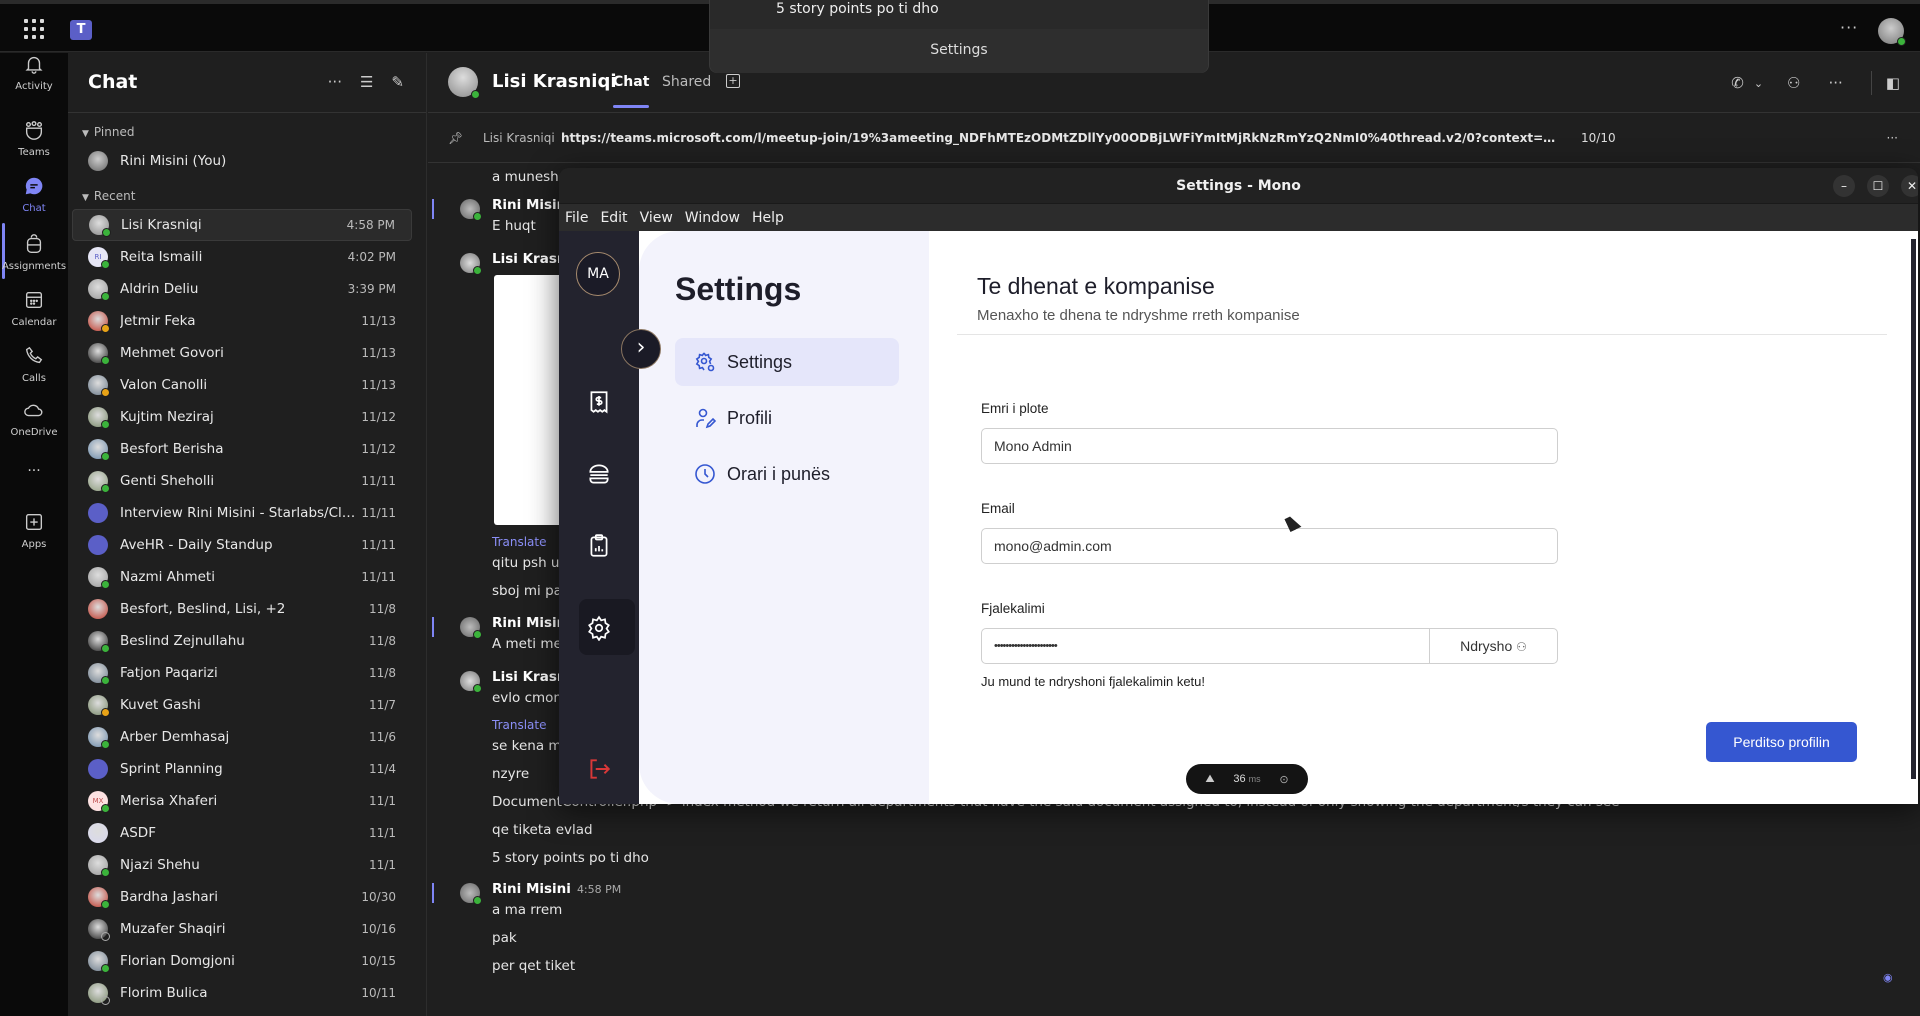 This screenshot has height=1016, width=1920. Describe the element at coordinates (1247, 779) in the screenshot. I see `devtools-badge: ⛰ 36 ms ⊙` at that location.